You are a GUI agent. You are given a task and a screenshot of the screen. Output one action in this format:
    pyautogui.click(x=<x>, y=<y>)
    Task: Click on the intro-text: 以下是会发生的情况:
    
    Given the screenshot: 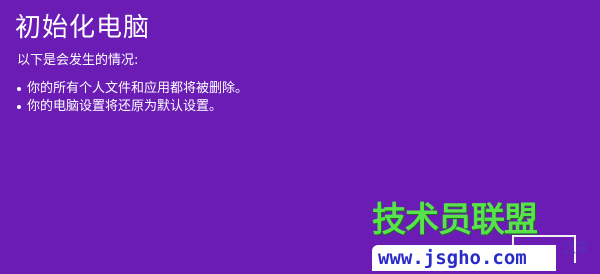 What is the action you would take?
    pyautogui.click(x=78, y=60)
    